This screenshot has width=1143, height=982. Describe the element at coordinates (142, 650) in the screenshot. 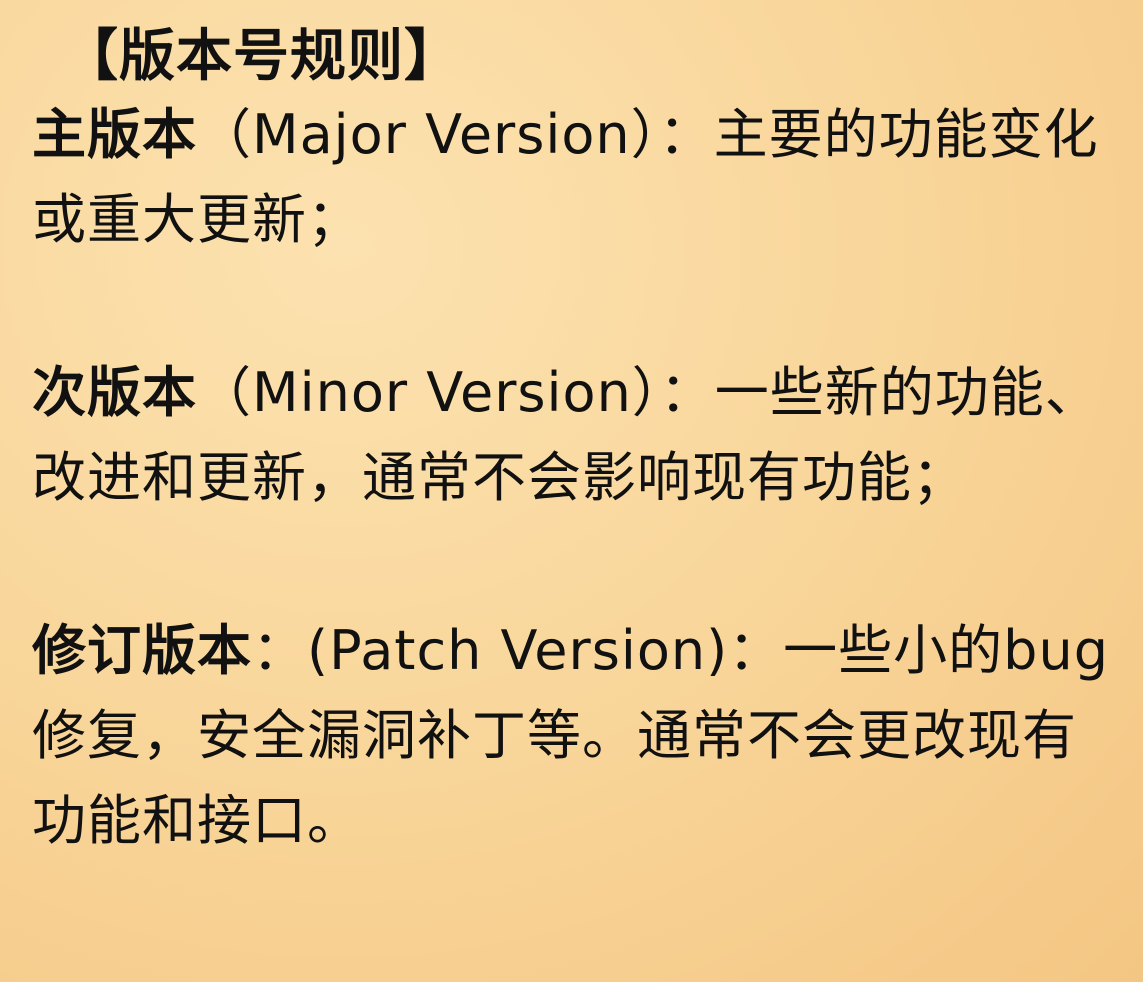

I see `patch-version-heading: 修订版本` at that location.